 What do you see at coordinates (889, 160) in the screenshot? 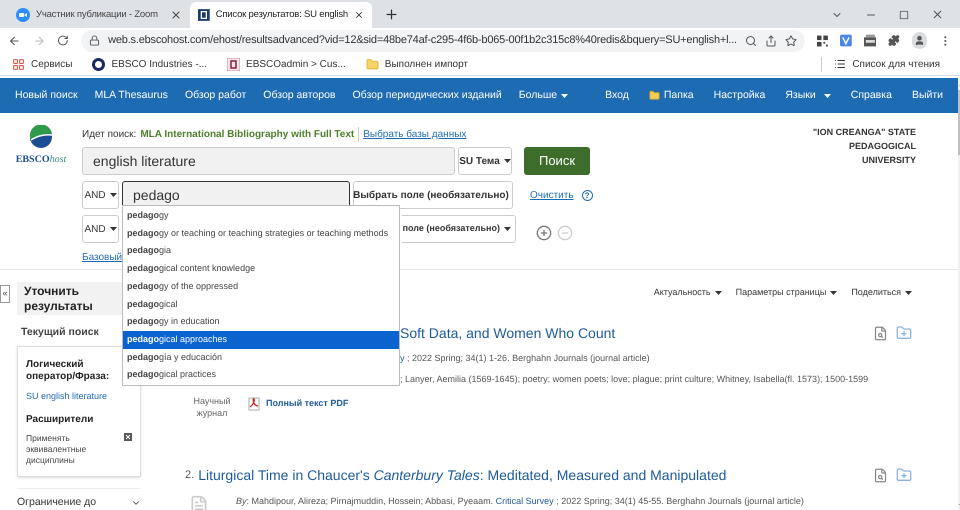
I see `institution-name: UNIVERSITY` at bounding box center [889, 160].